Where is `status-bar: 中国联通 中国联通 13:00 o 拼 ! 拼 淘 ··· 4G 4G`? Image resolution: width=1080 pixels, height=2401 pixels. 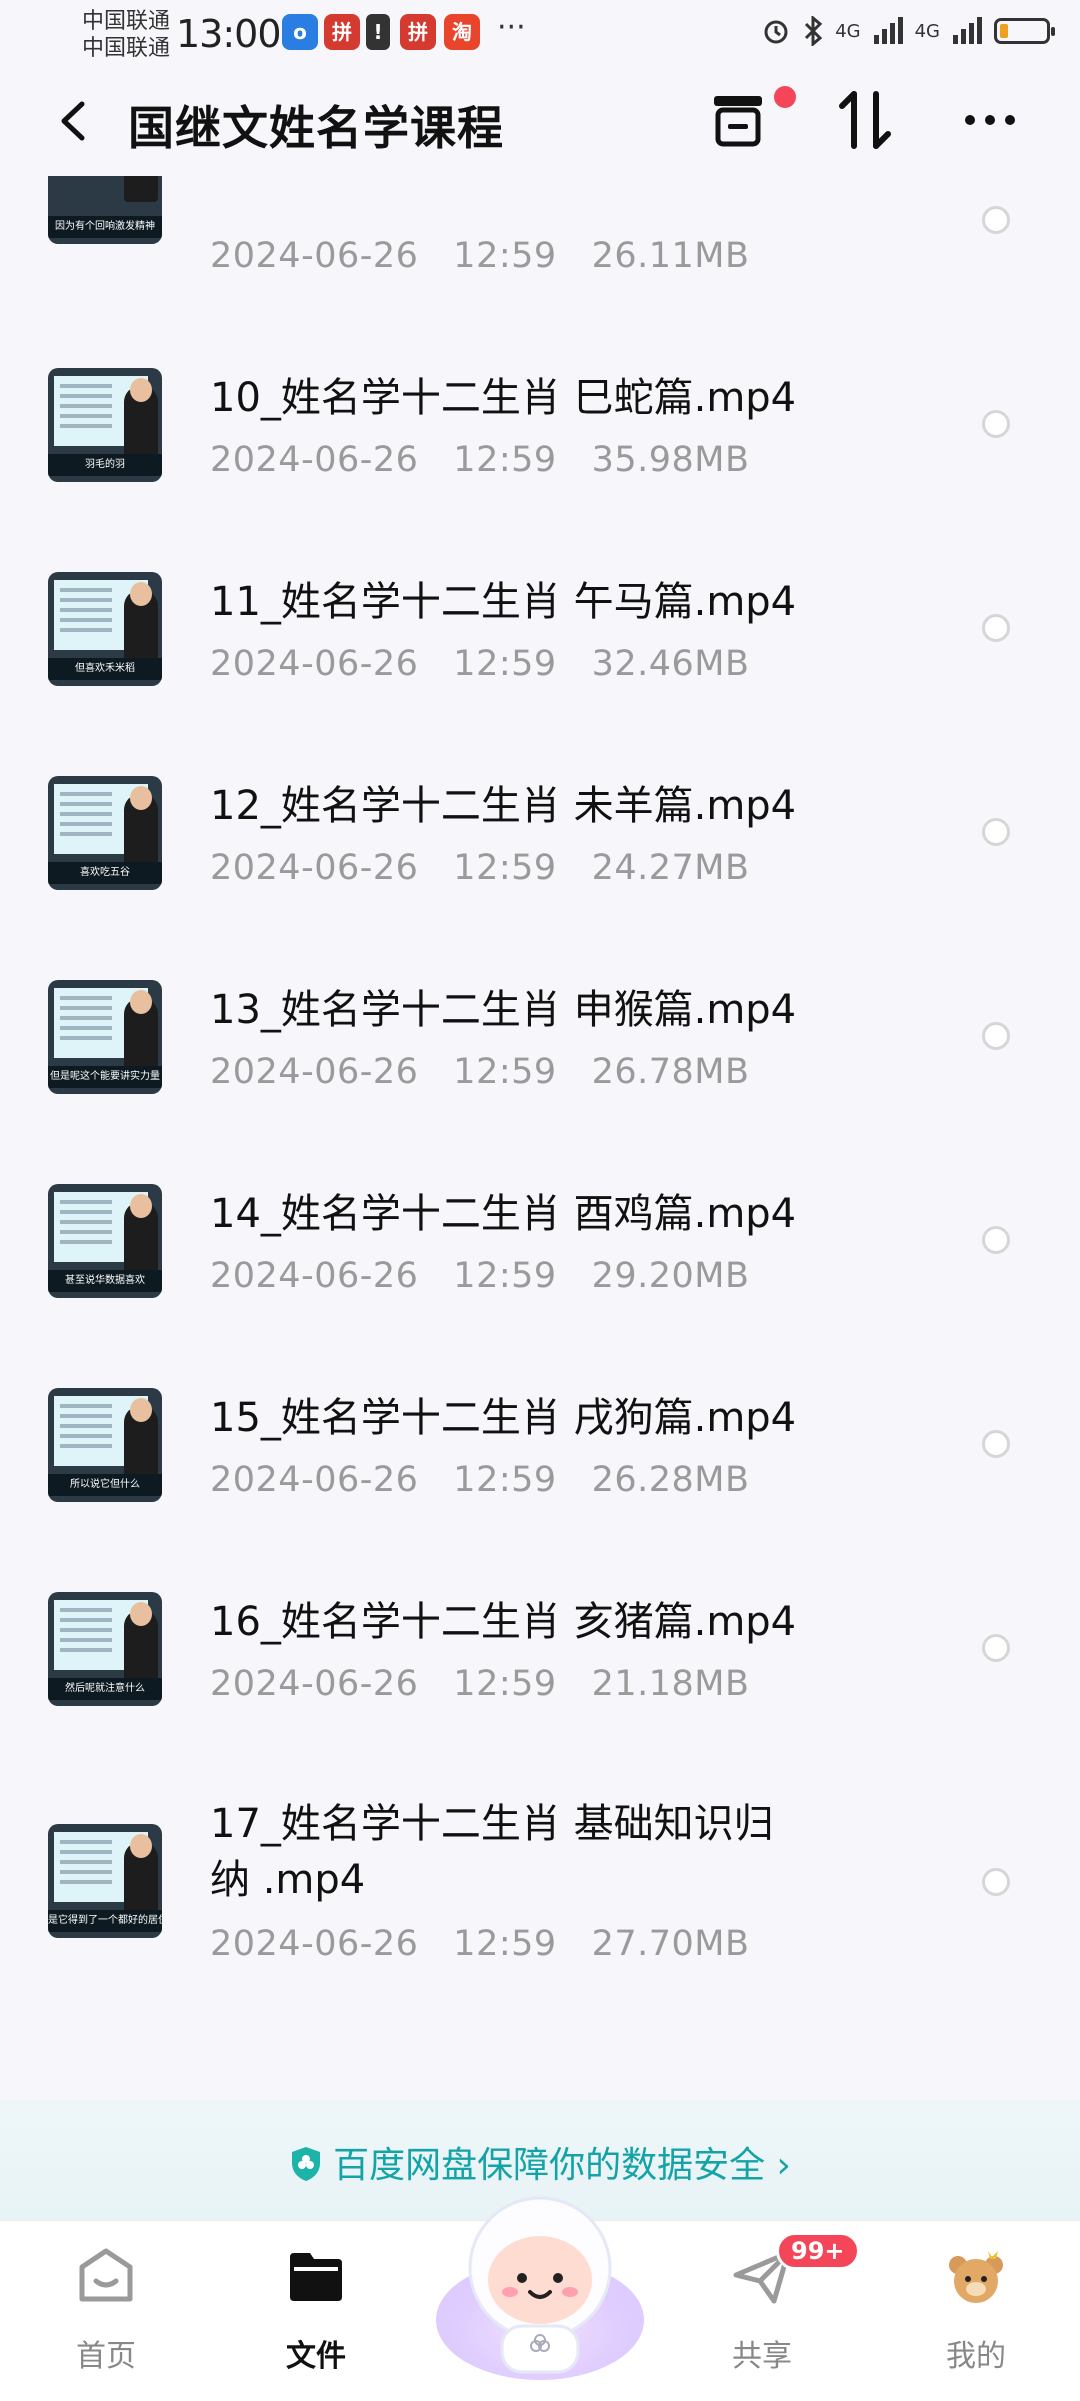
status-bar: 中国联通 中国联通 13:00 o 拼 ! 拼 淘 ··· 4G 4G is located at coordinates (540, 35).